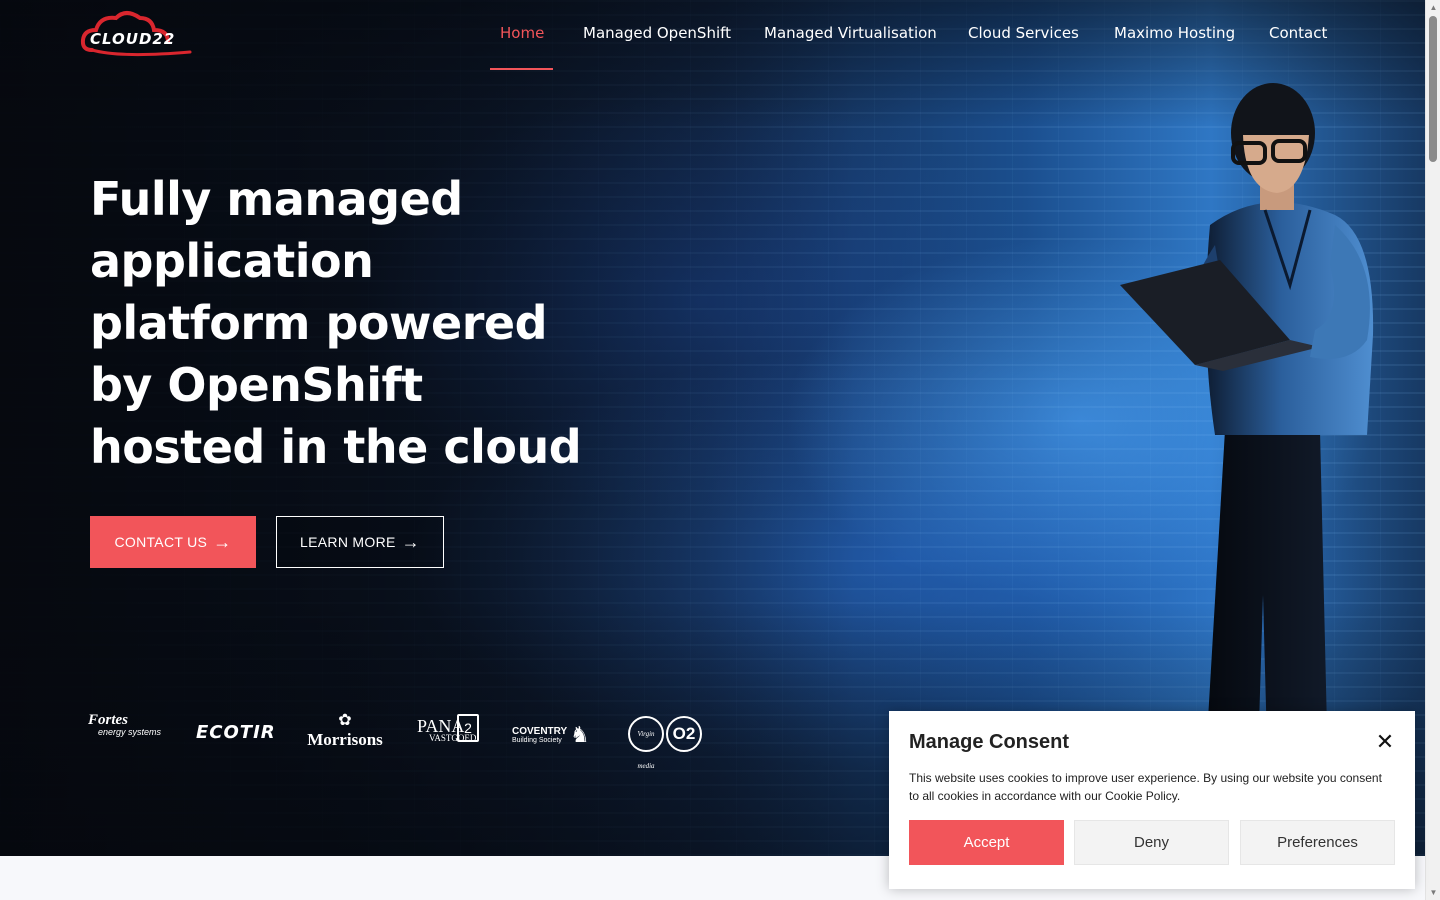  What do you see at coordinates (161, 542) in the screenshot?
I see `contact-us-label: CONTACT US` at bounding box center [161, 542].